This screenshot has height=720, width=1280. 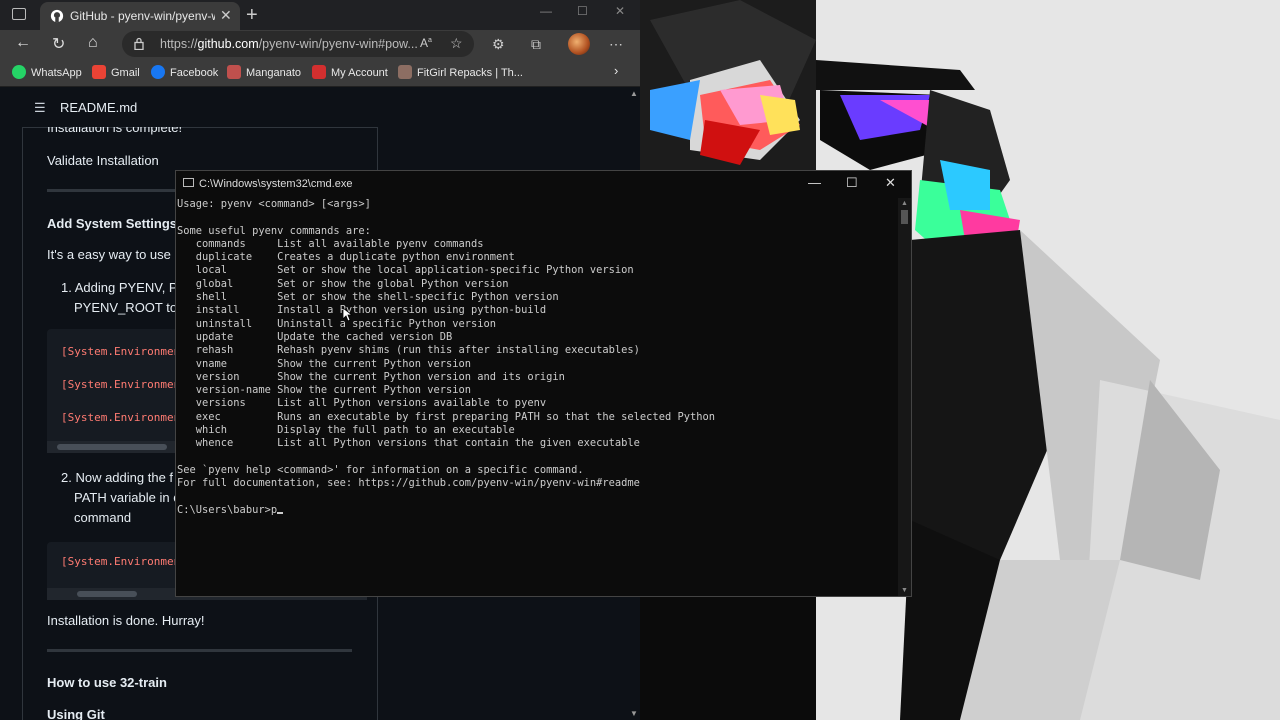 I want to click on gmail-icon, so click(x=99, y=72).